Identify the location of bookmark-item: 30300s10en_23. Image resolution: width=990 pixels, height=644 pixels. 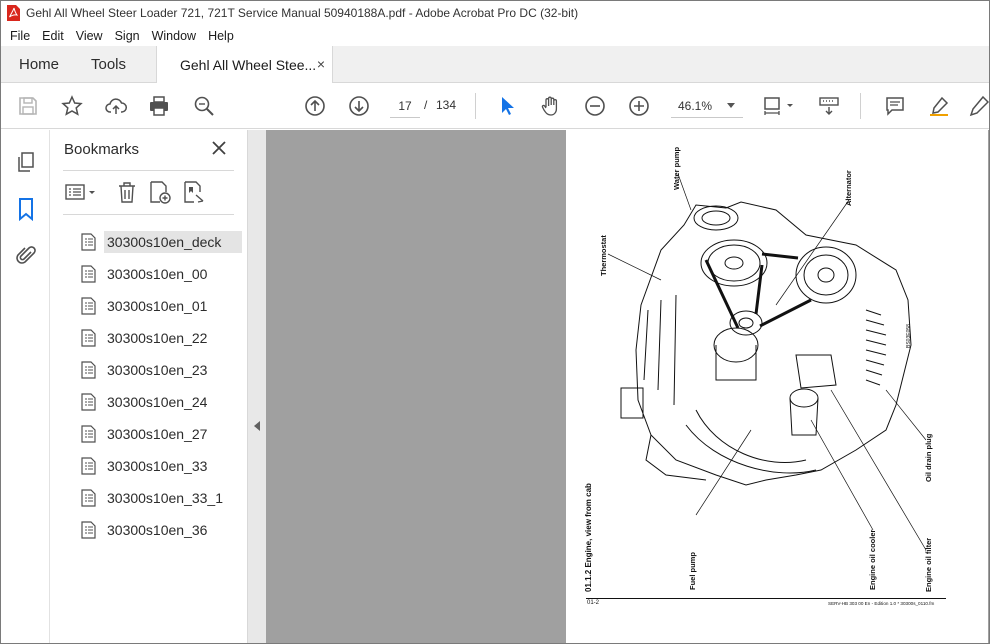
(161, 370).